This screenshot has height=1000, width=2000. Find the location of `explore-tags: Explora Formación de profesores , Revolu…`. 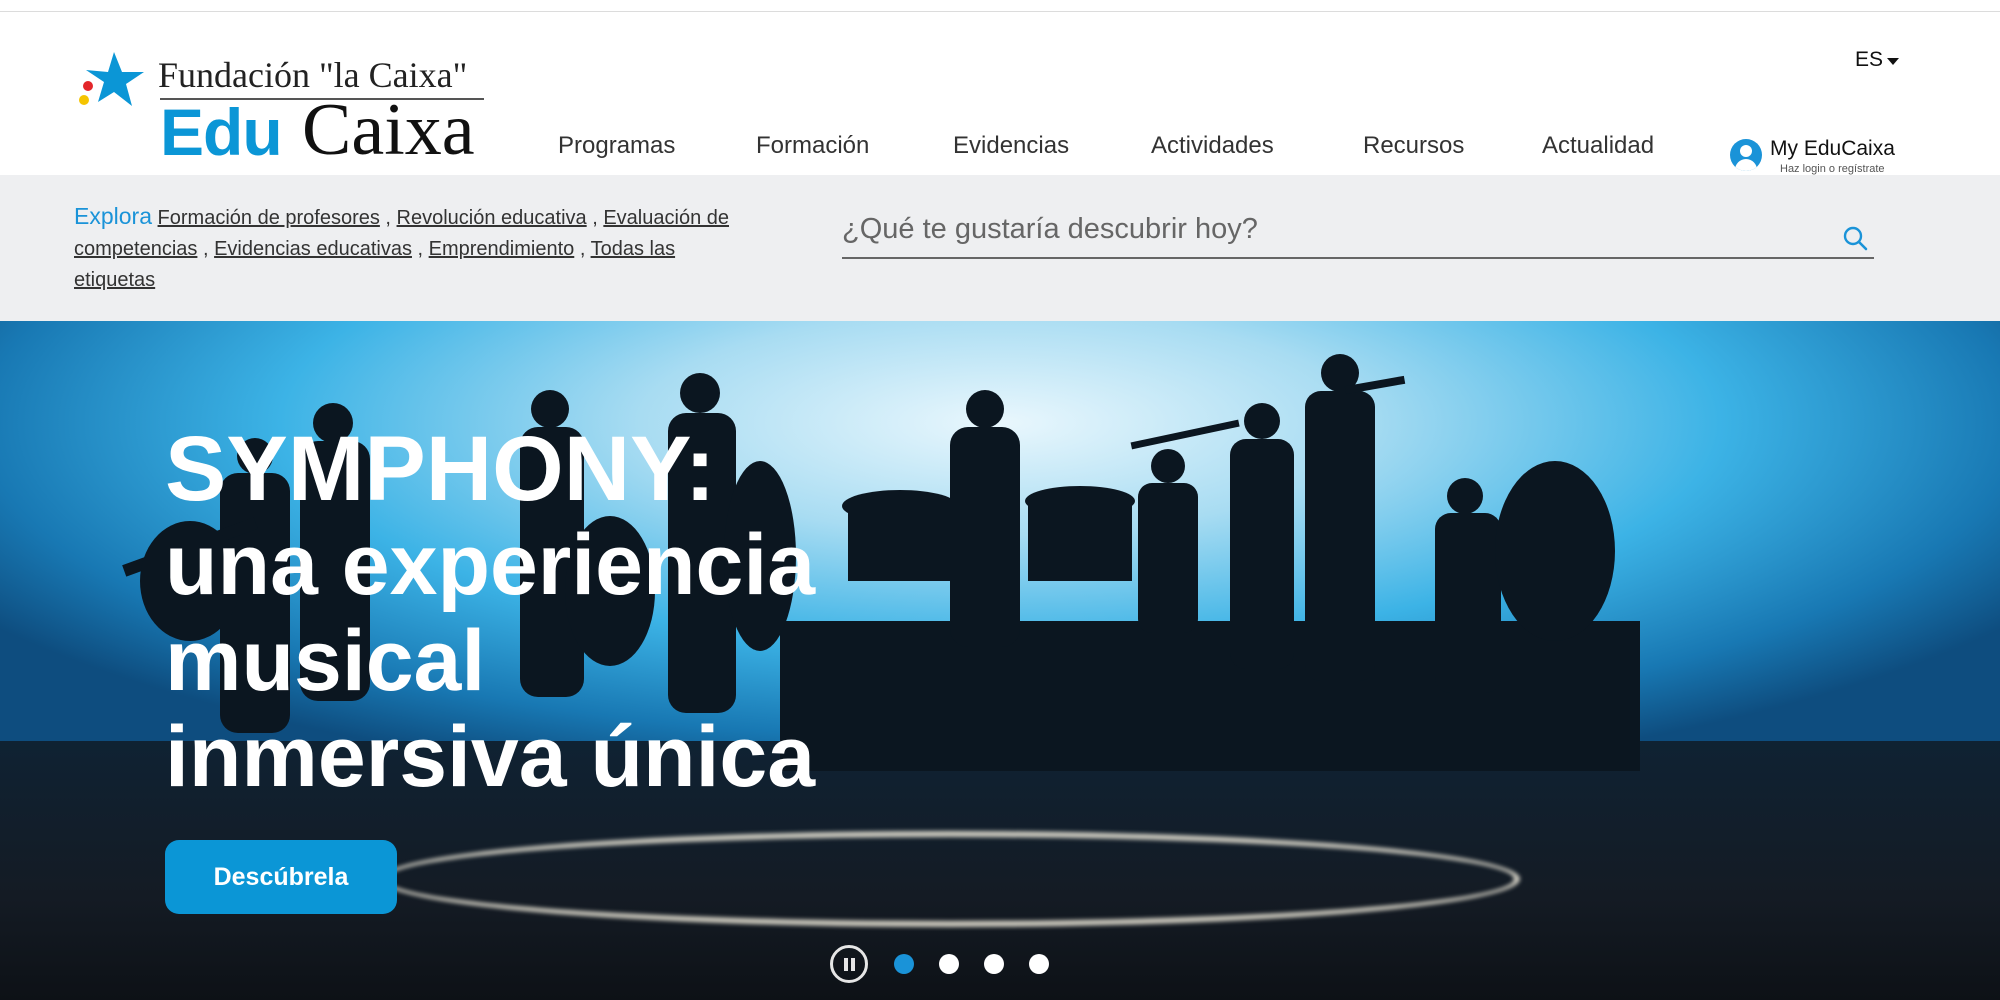

explore-tags: Explora Formación de profesores , Revolu… is located at coordinates (414, 248).